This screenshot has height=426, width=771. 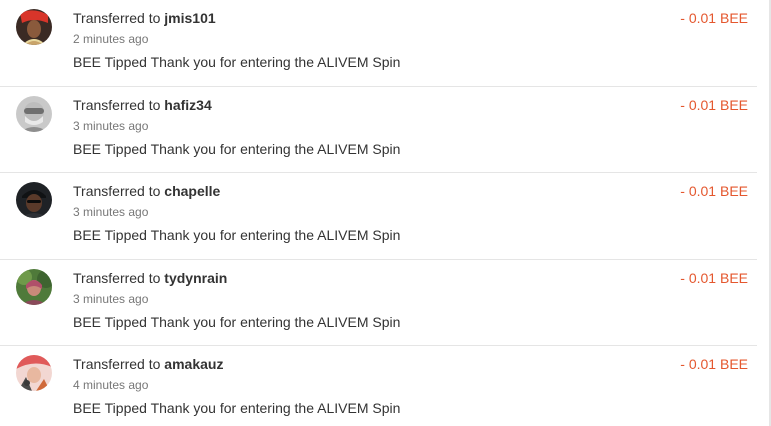 What do you see at coordinates (189, 18) in the screenshot?
I see `transfer-username-link: jmis101` at bounding box center [189, 18].